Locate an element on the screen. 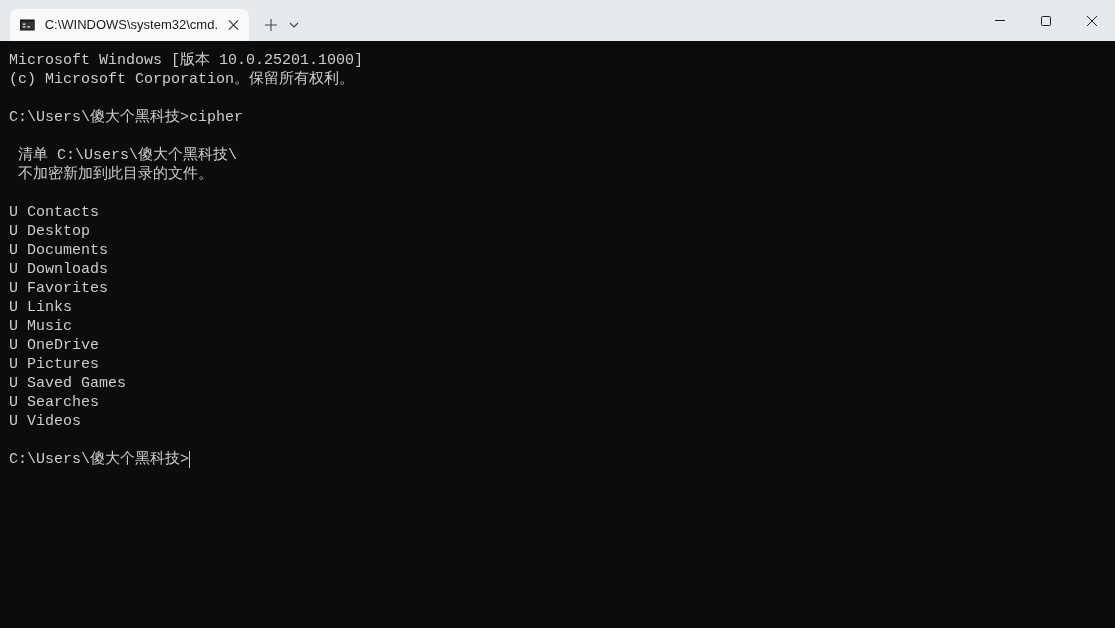 Image resolution: width=1115 pixels, height=628 pixels. console-line: U Music is located at coordinates (40, 326).